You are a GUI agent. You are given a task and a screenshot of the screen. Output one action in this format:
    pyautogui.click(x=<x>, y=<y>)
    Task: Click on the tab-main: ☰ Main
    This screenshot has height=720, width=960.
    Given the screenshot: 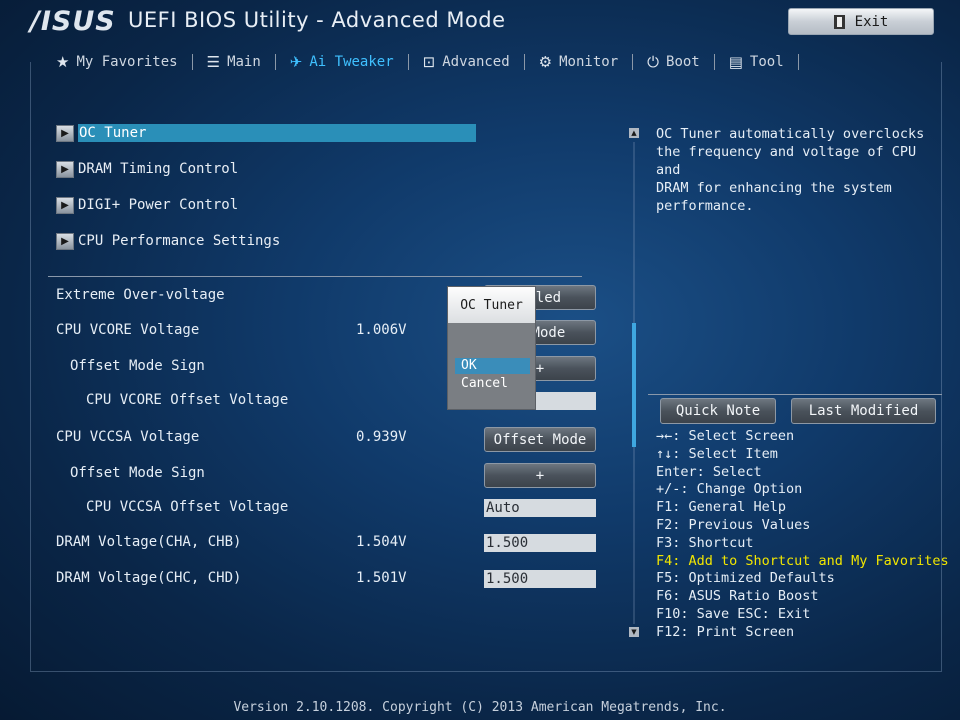 What is the action you would take?
    pyautogui.click(x=234, y=62)
    